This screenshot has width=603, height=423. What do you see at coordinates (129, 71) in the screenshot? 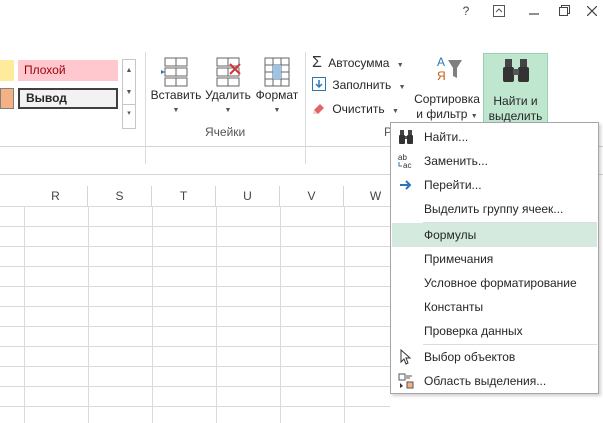
I see `scroll-up-icon: ▲` at bounding box center [129, 71].